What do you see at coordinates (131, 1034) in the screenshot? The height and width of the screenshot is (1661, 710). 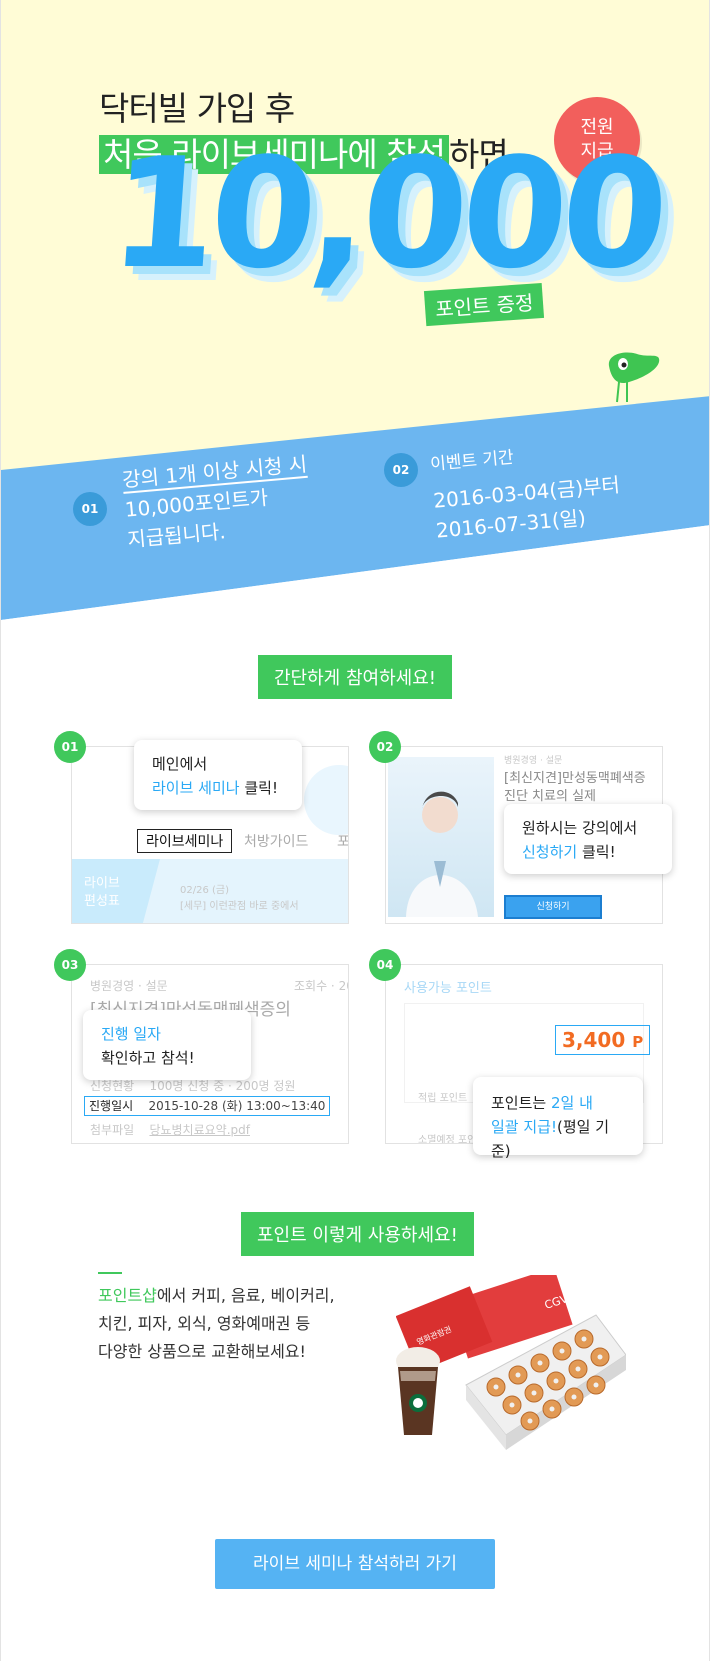 I see `step3-tooltip-highlight: 진행 일자` at bounding box center [131, 1034].